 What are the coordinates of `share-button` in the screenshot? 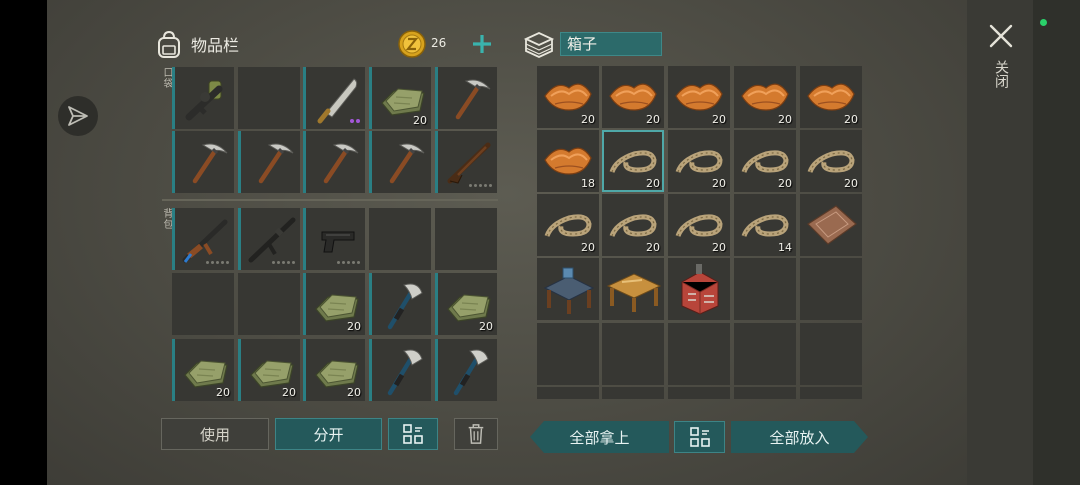 It's located at (78, 116).